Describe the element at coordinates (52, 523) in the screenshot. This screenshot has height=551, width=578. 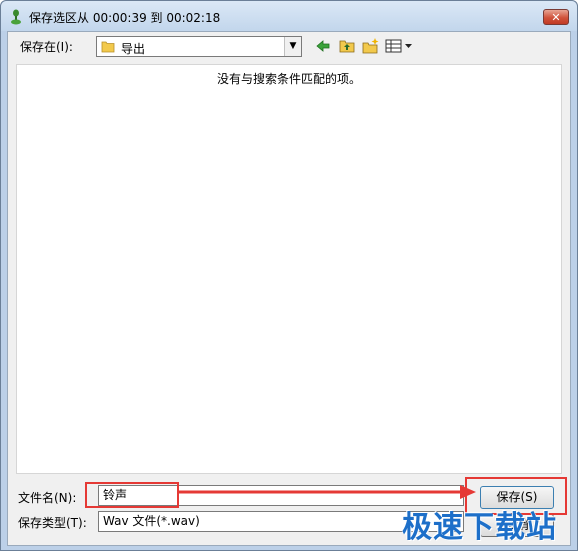
I see `file-type-label: 保存类型(T):` at that location.